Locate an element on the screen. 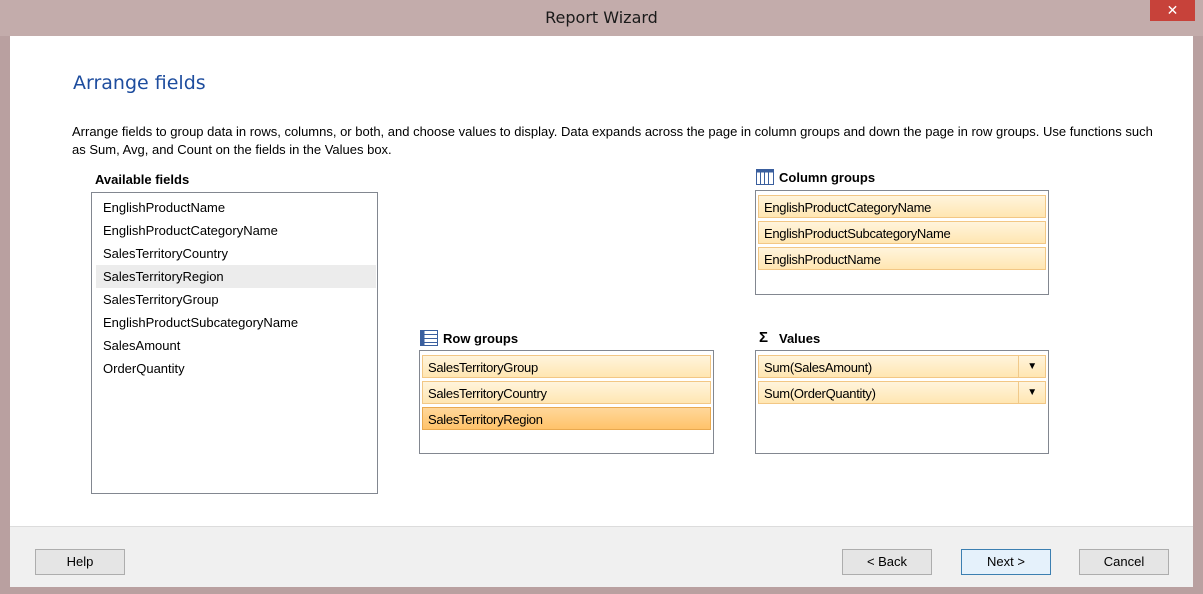 This screenshot has width=1203, height=594. row-group-chip: SalesTerritoryGroup is located at coordinates (566, 366).